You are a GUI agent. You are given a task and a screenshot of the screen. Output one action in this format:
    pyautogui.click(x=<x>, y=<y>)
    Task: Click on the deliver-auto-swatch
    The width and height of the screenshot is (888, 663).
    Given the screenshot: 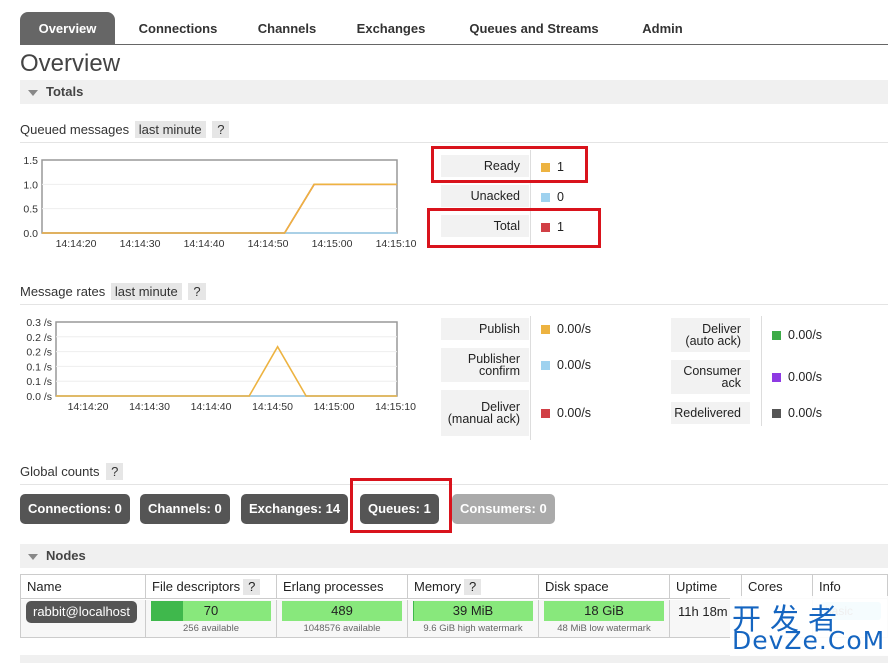 What is the action you would take?
    pyautogui.click(x=776, y=335)
    